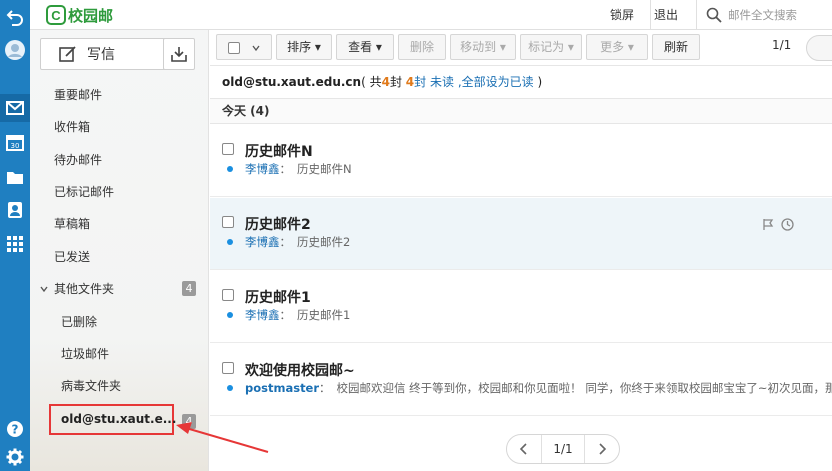 The image size is (832, 471). Describe the element at coordinates (521, 234) in the screenshot. I see `mail-row: 历史邮件2 李博鑫： 历史邮件2` at that location.